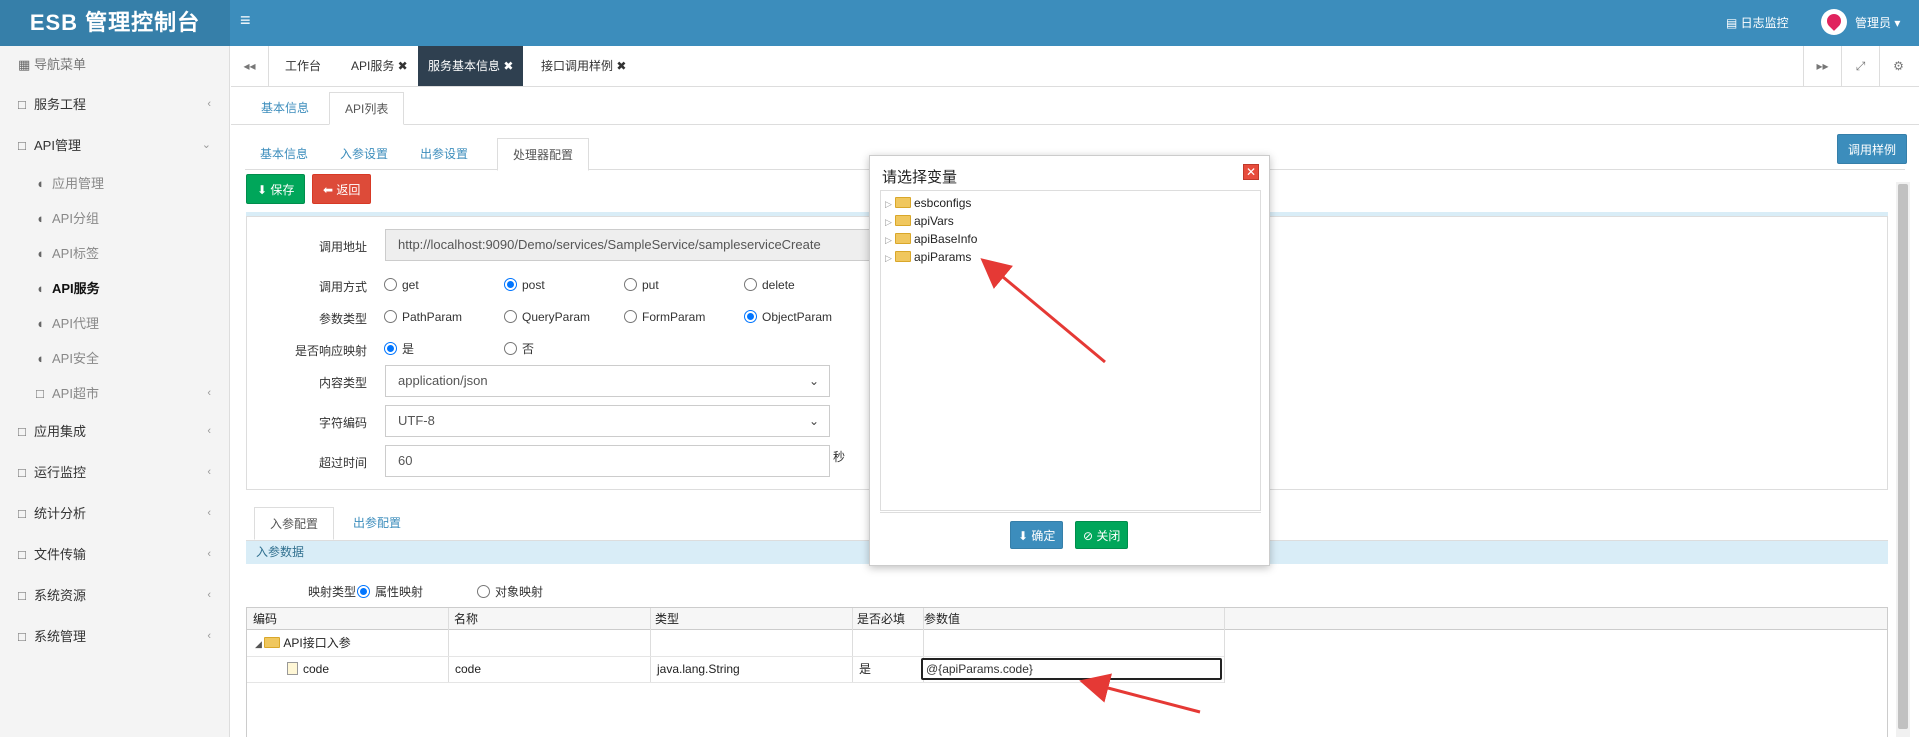 The width and height of the screenshot is (1919, 737). Describe the element at coordinates (879, 619) in the screenshot. I see `col-required: 是否必填` at that location.